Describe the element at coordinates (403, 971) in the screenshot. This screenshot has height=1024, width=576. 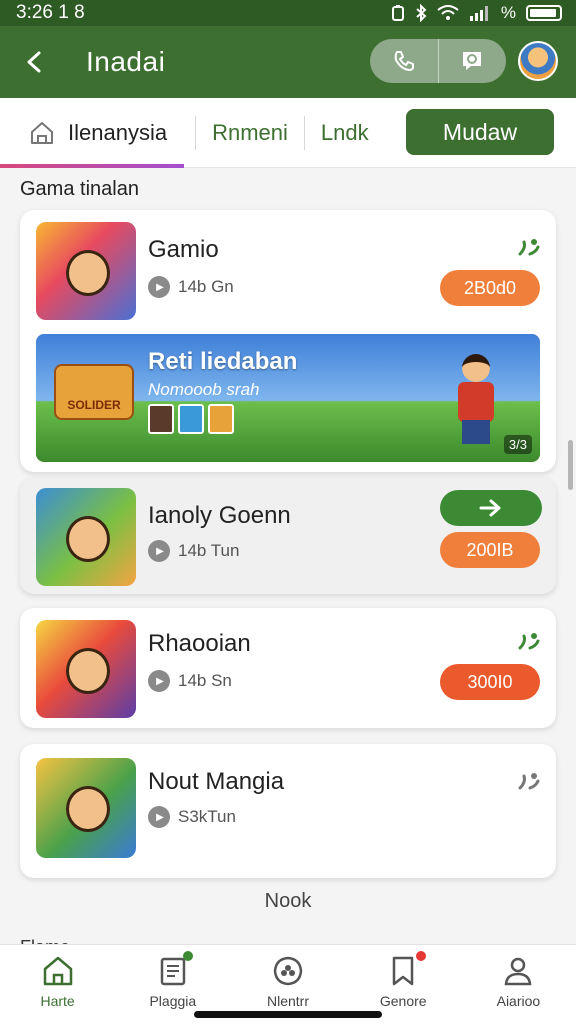
I see `bookmark-icon` at that location.